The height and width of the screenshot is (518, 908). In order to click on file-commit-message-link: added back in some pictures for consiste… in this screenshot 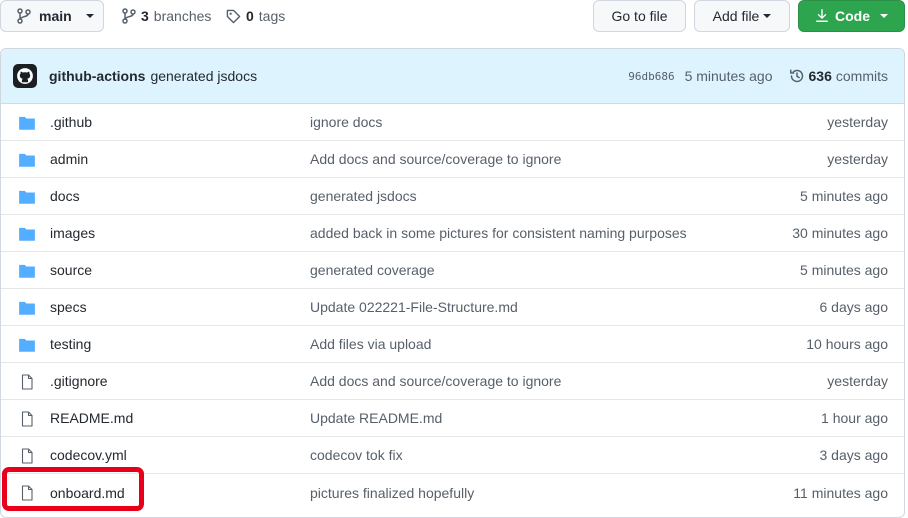, I will do `click(498, 233)`.